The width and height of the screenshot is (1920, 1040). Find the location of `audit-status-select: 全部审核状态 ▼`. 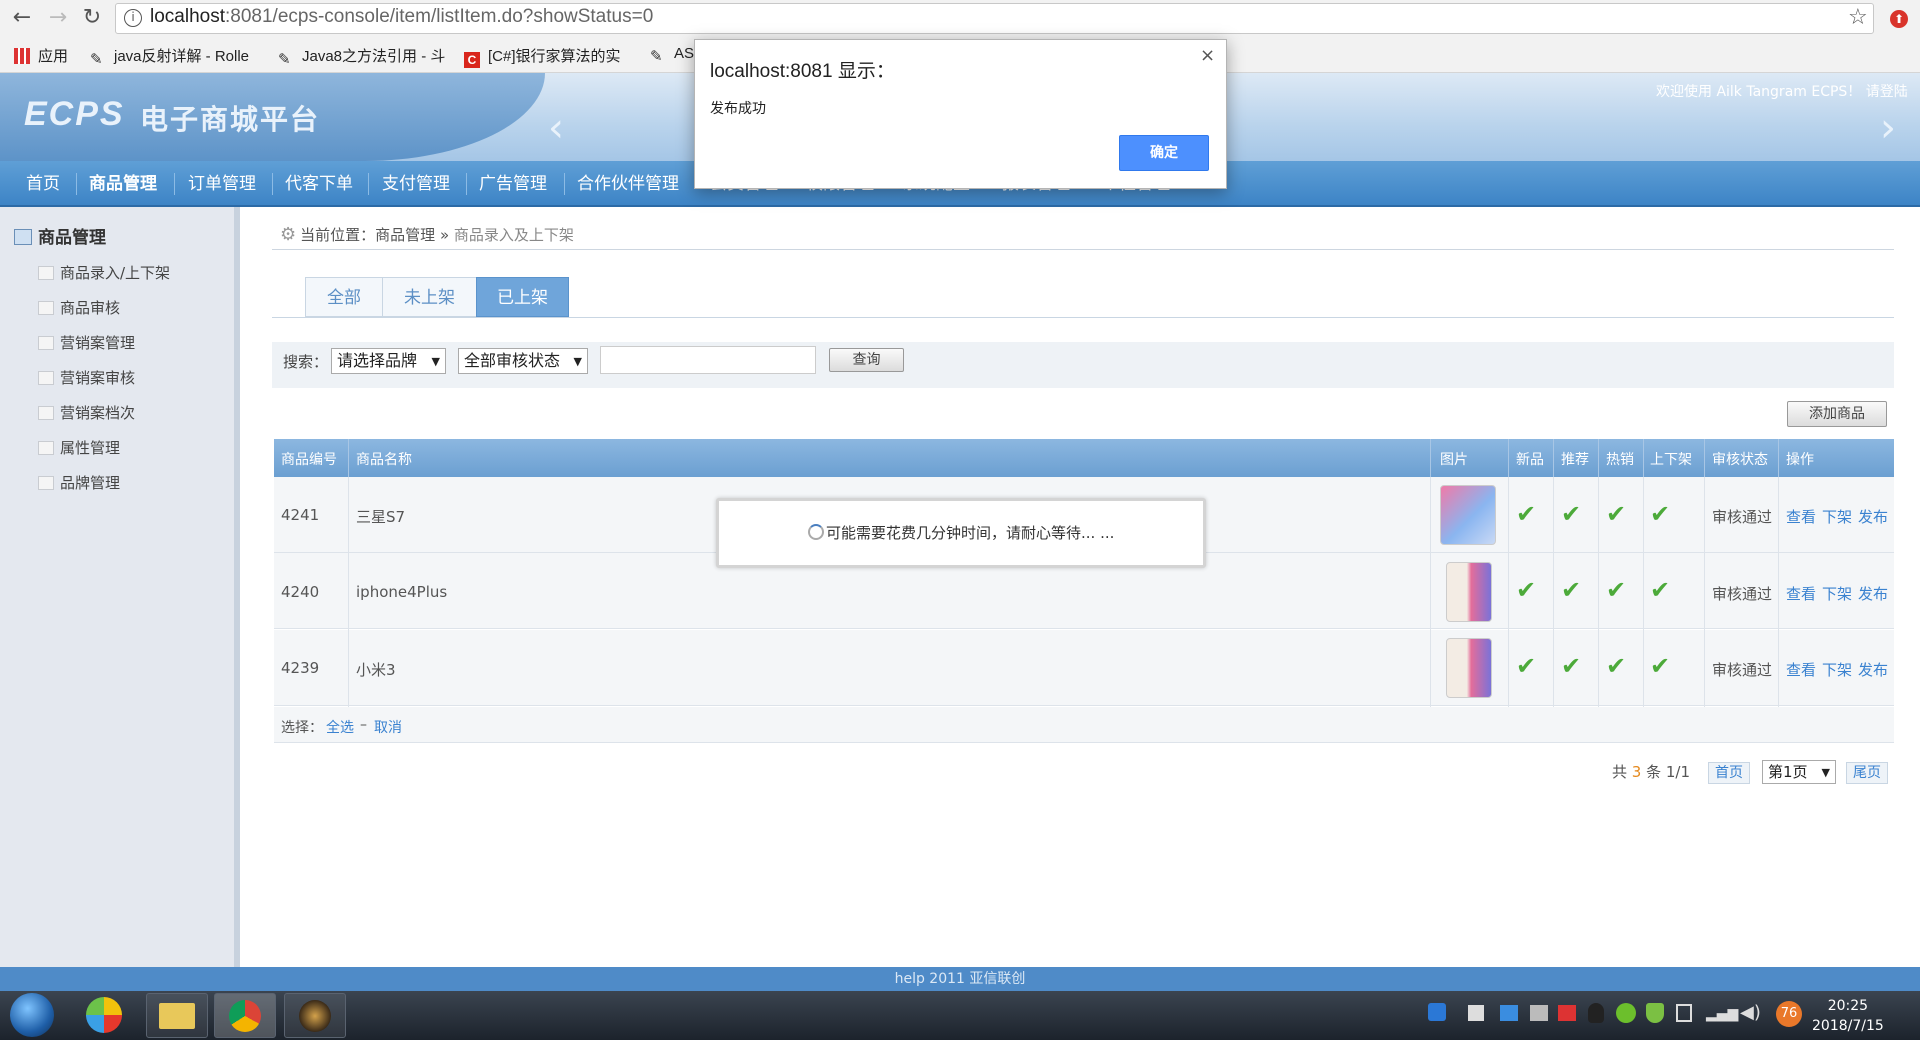

audit-status-select: 全部审核状态 ▼ is located at coordinates (523, 361).